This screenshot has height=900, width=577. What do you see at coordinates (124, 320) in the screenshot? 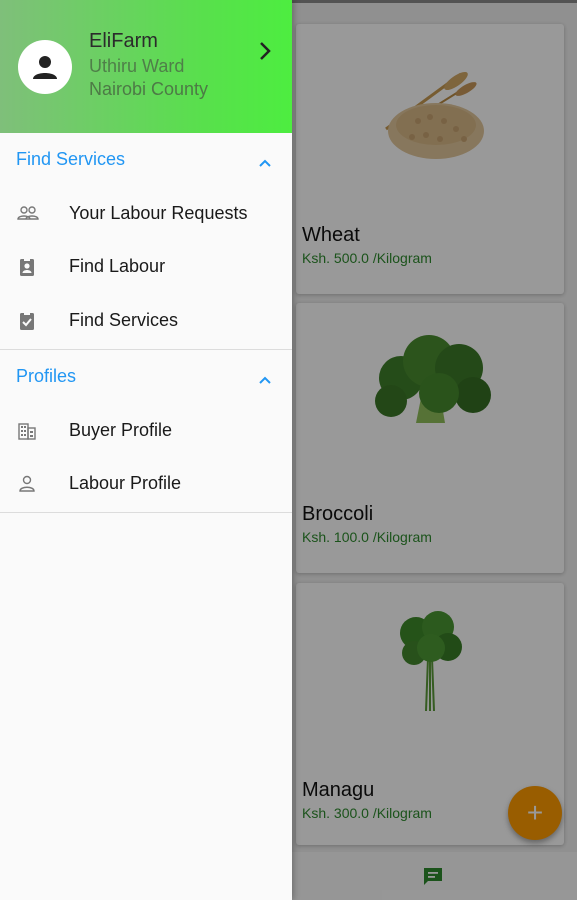
I see `menu-item-label: Find Services` at bounding box center [124, 320].